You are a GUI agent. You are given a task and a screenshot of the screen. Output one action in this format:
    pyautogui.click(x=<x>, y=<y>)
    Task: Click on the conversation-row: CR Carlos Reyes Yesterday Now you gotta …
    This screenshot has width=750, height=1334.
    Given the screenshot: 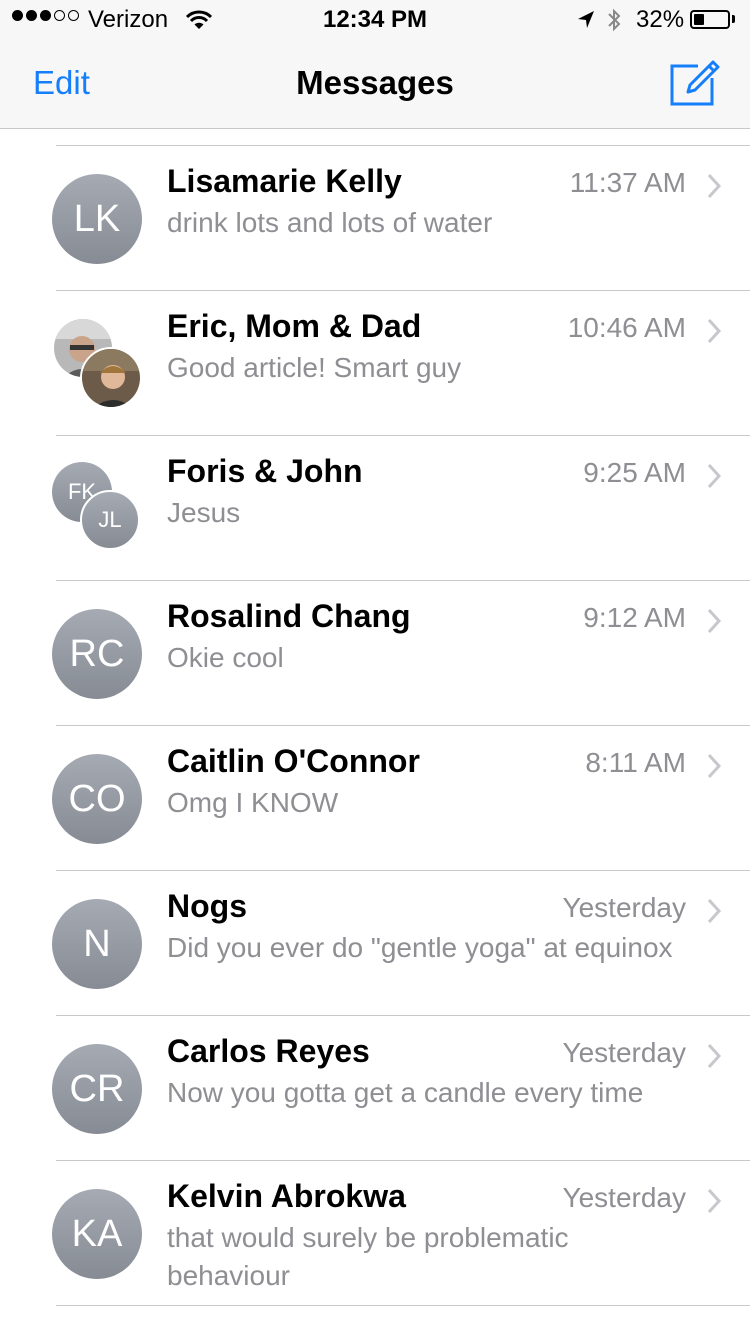 What is the action you would take?
    pyautogui.click(x=375, y=1088)
    